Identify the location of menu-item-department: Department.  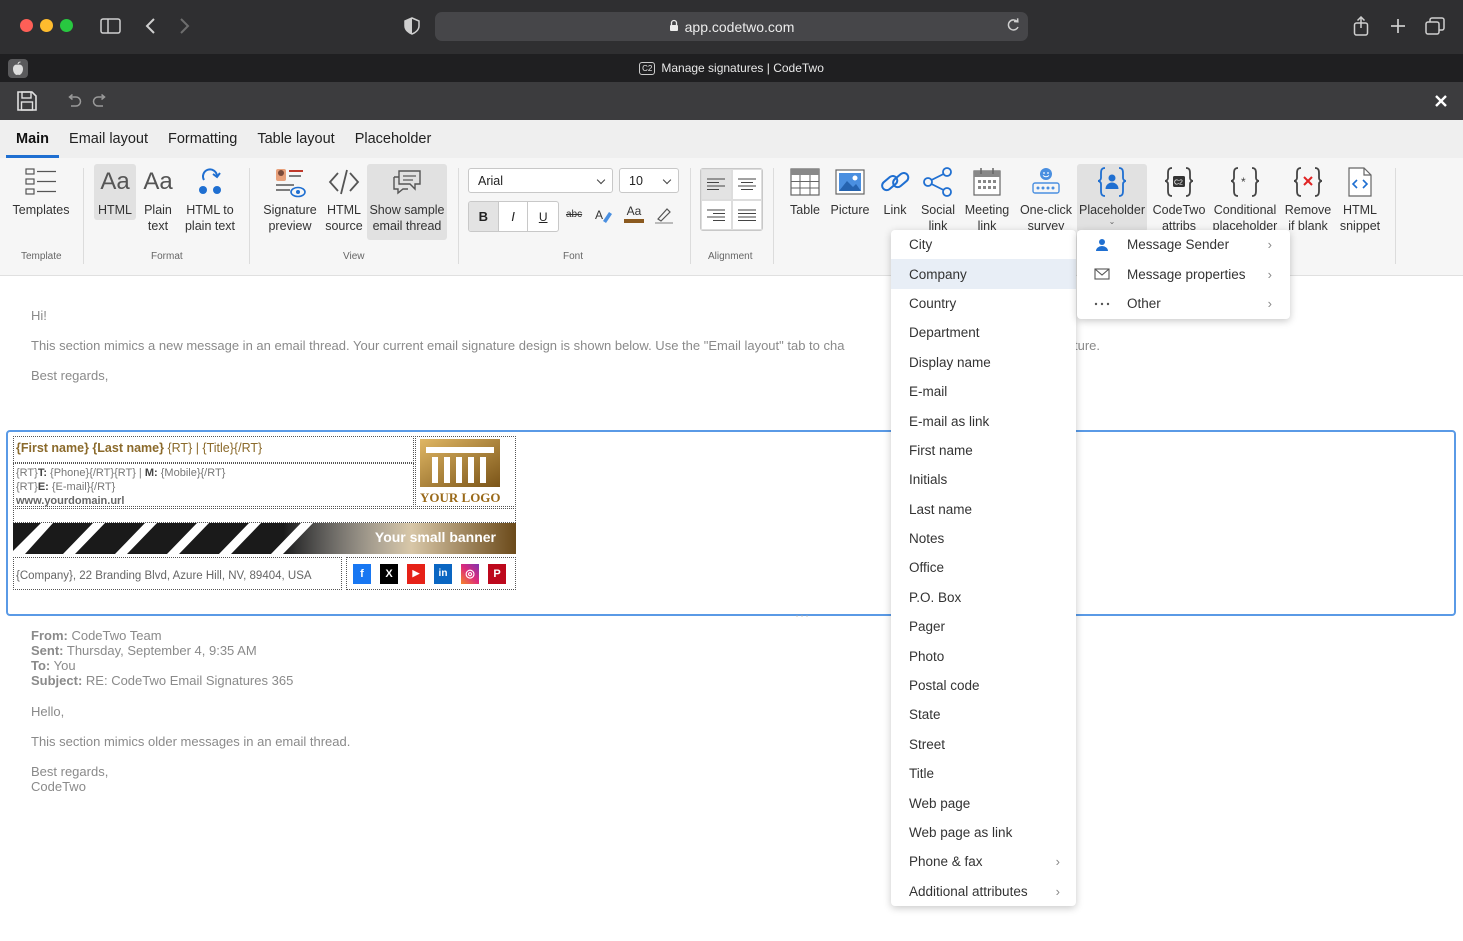
(983, 332).